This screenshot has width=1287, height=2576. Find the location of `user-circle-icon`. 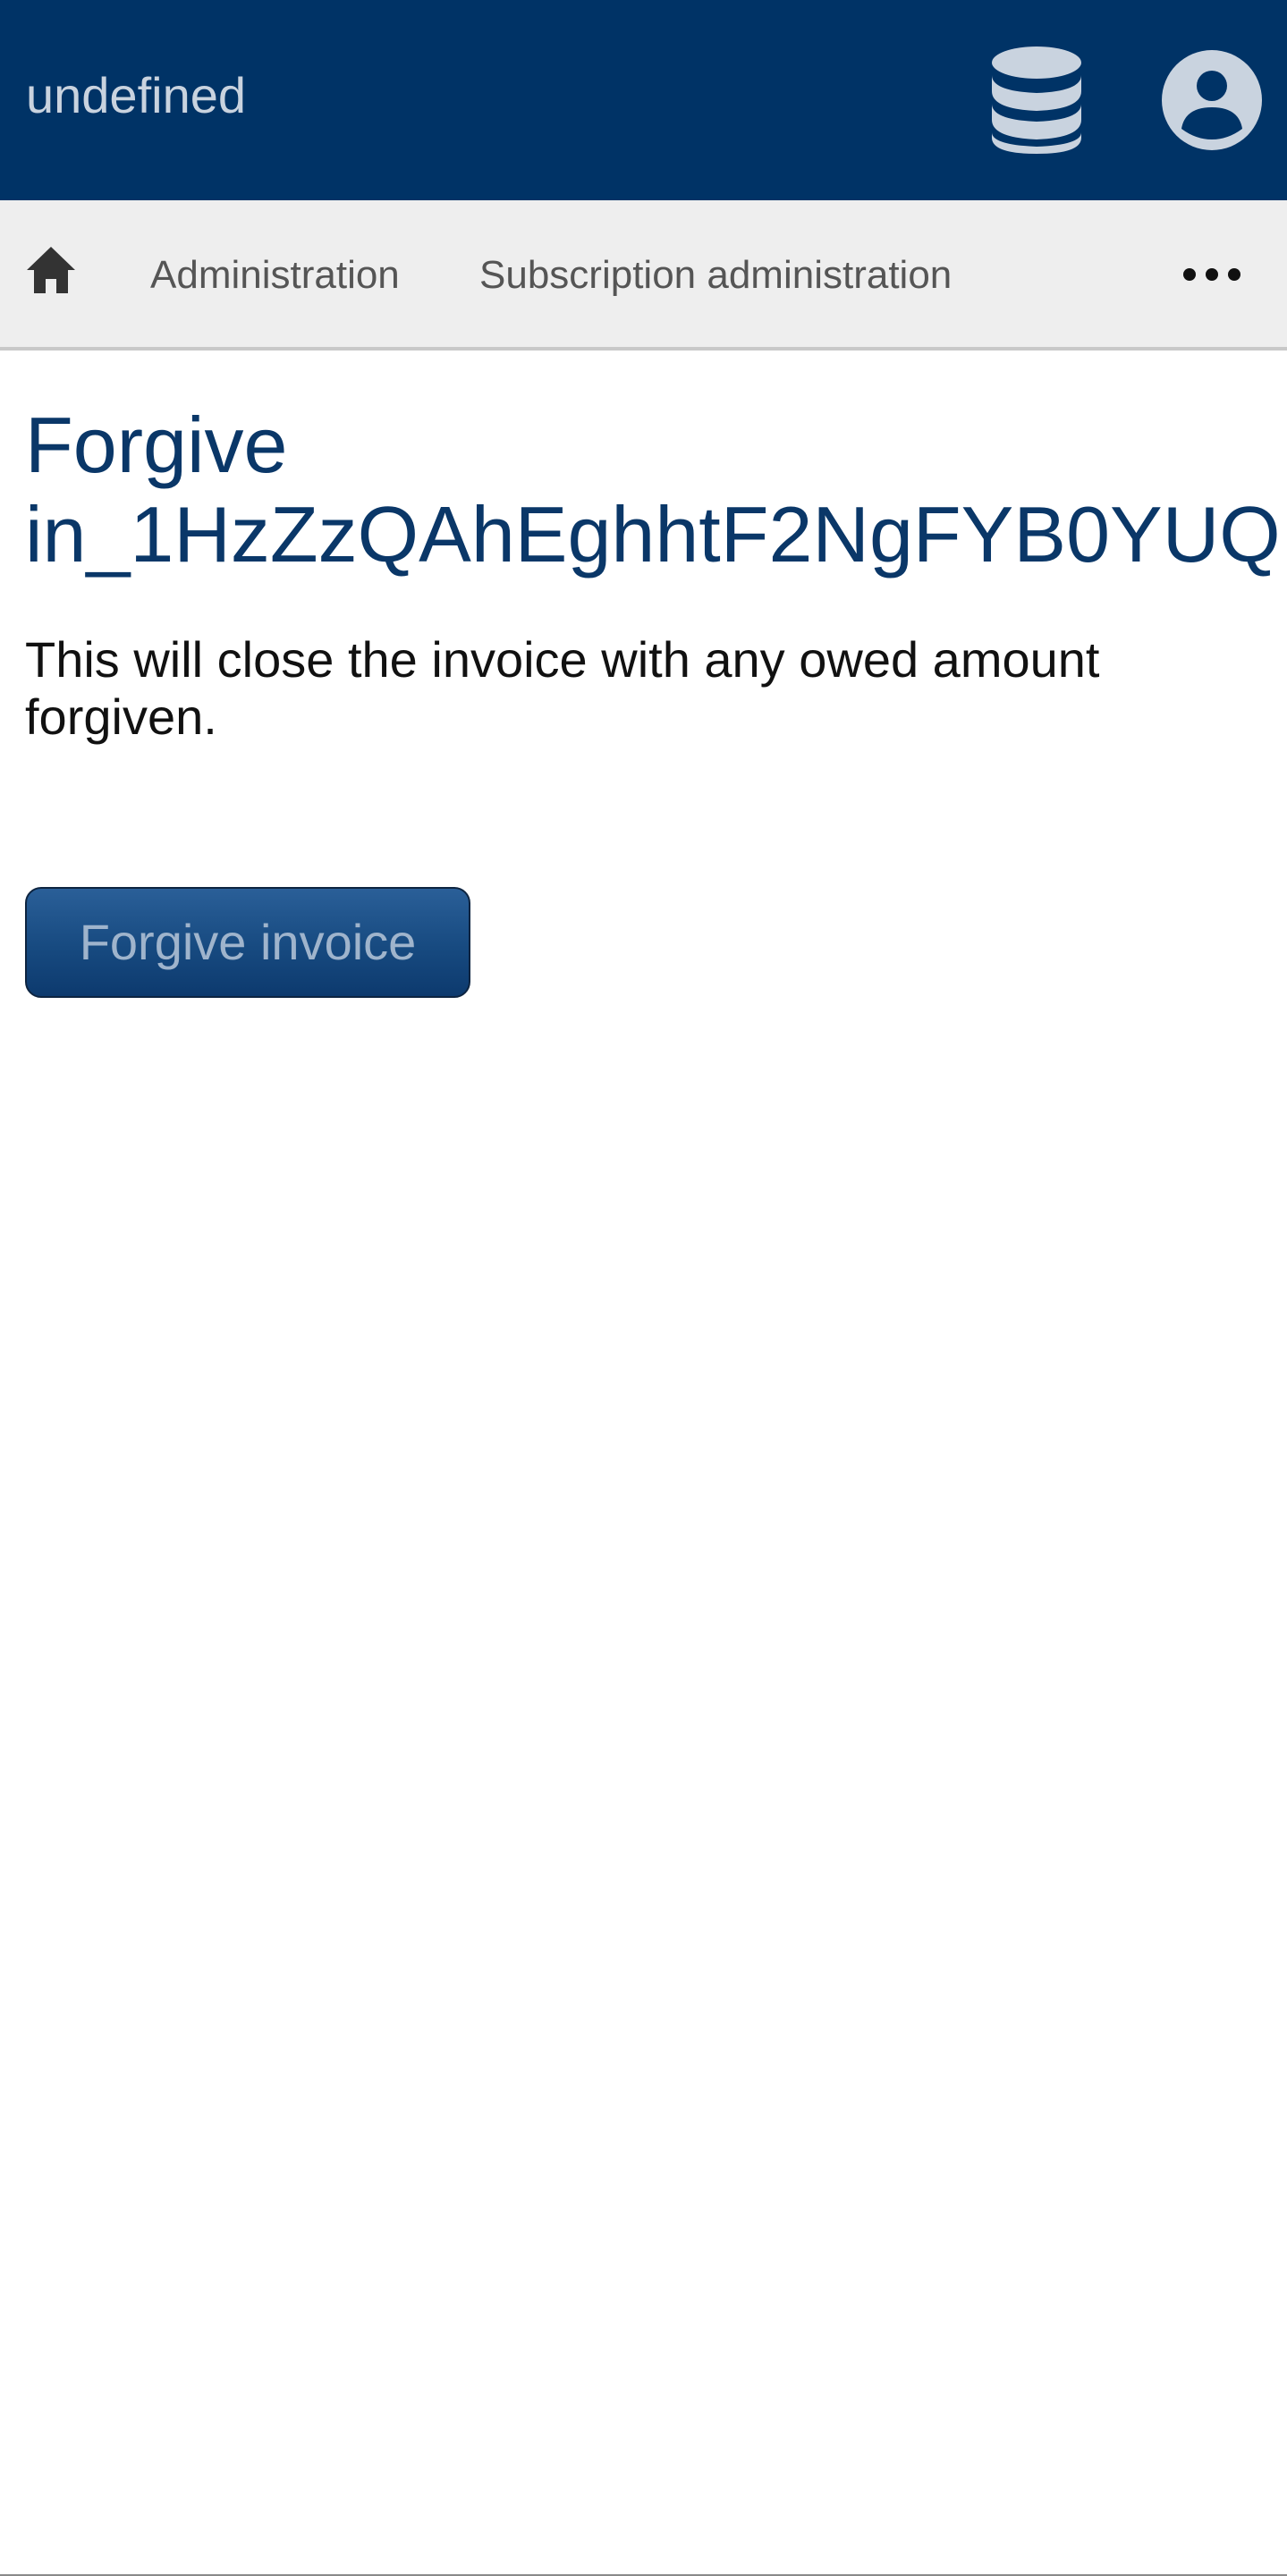

user-circle-icon is located at coordinates (1212, 100).